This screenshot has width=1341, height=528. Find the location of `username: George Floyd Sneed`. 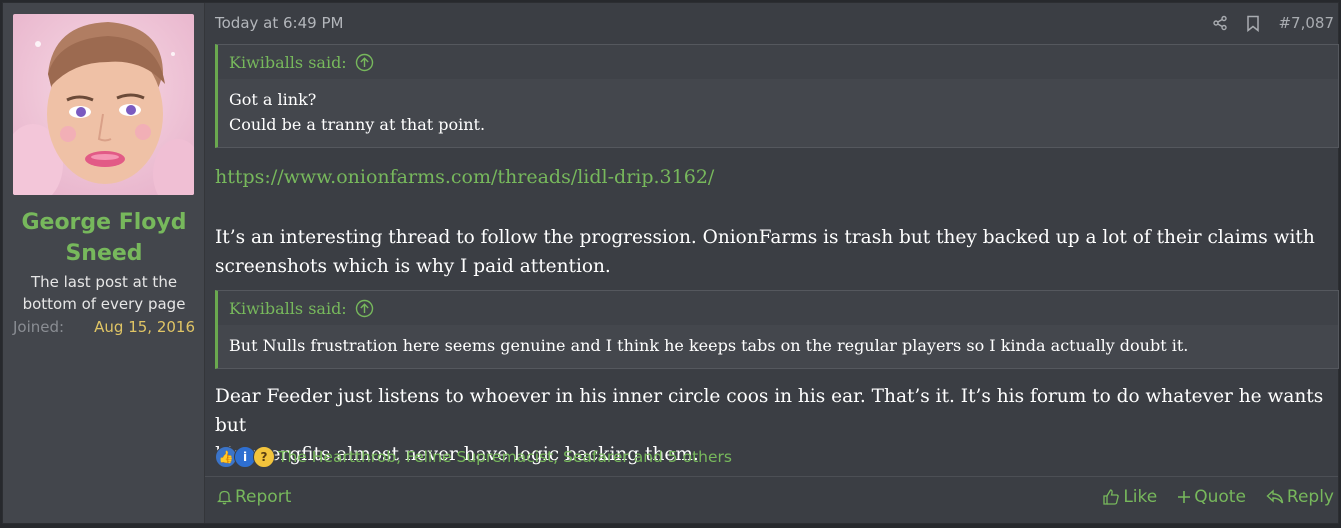

username: George Floyd Sneed is located at coordinates (104, 238).